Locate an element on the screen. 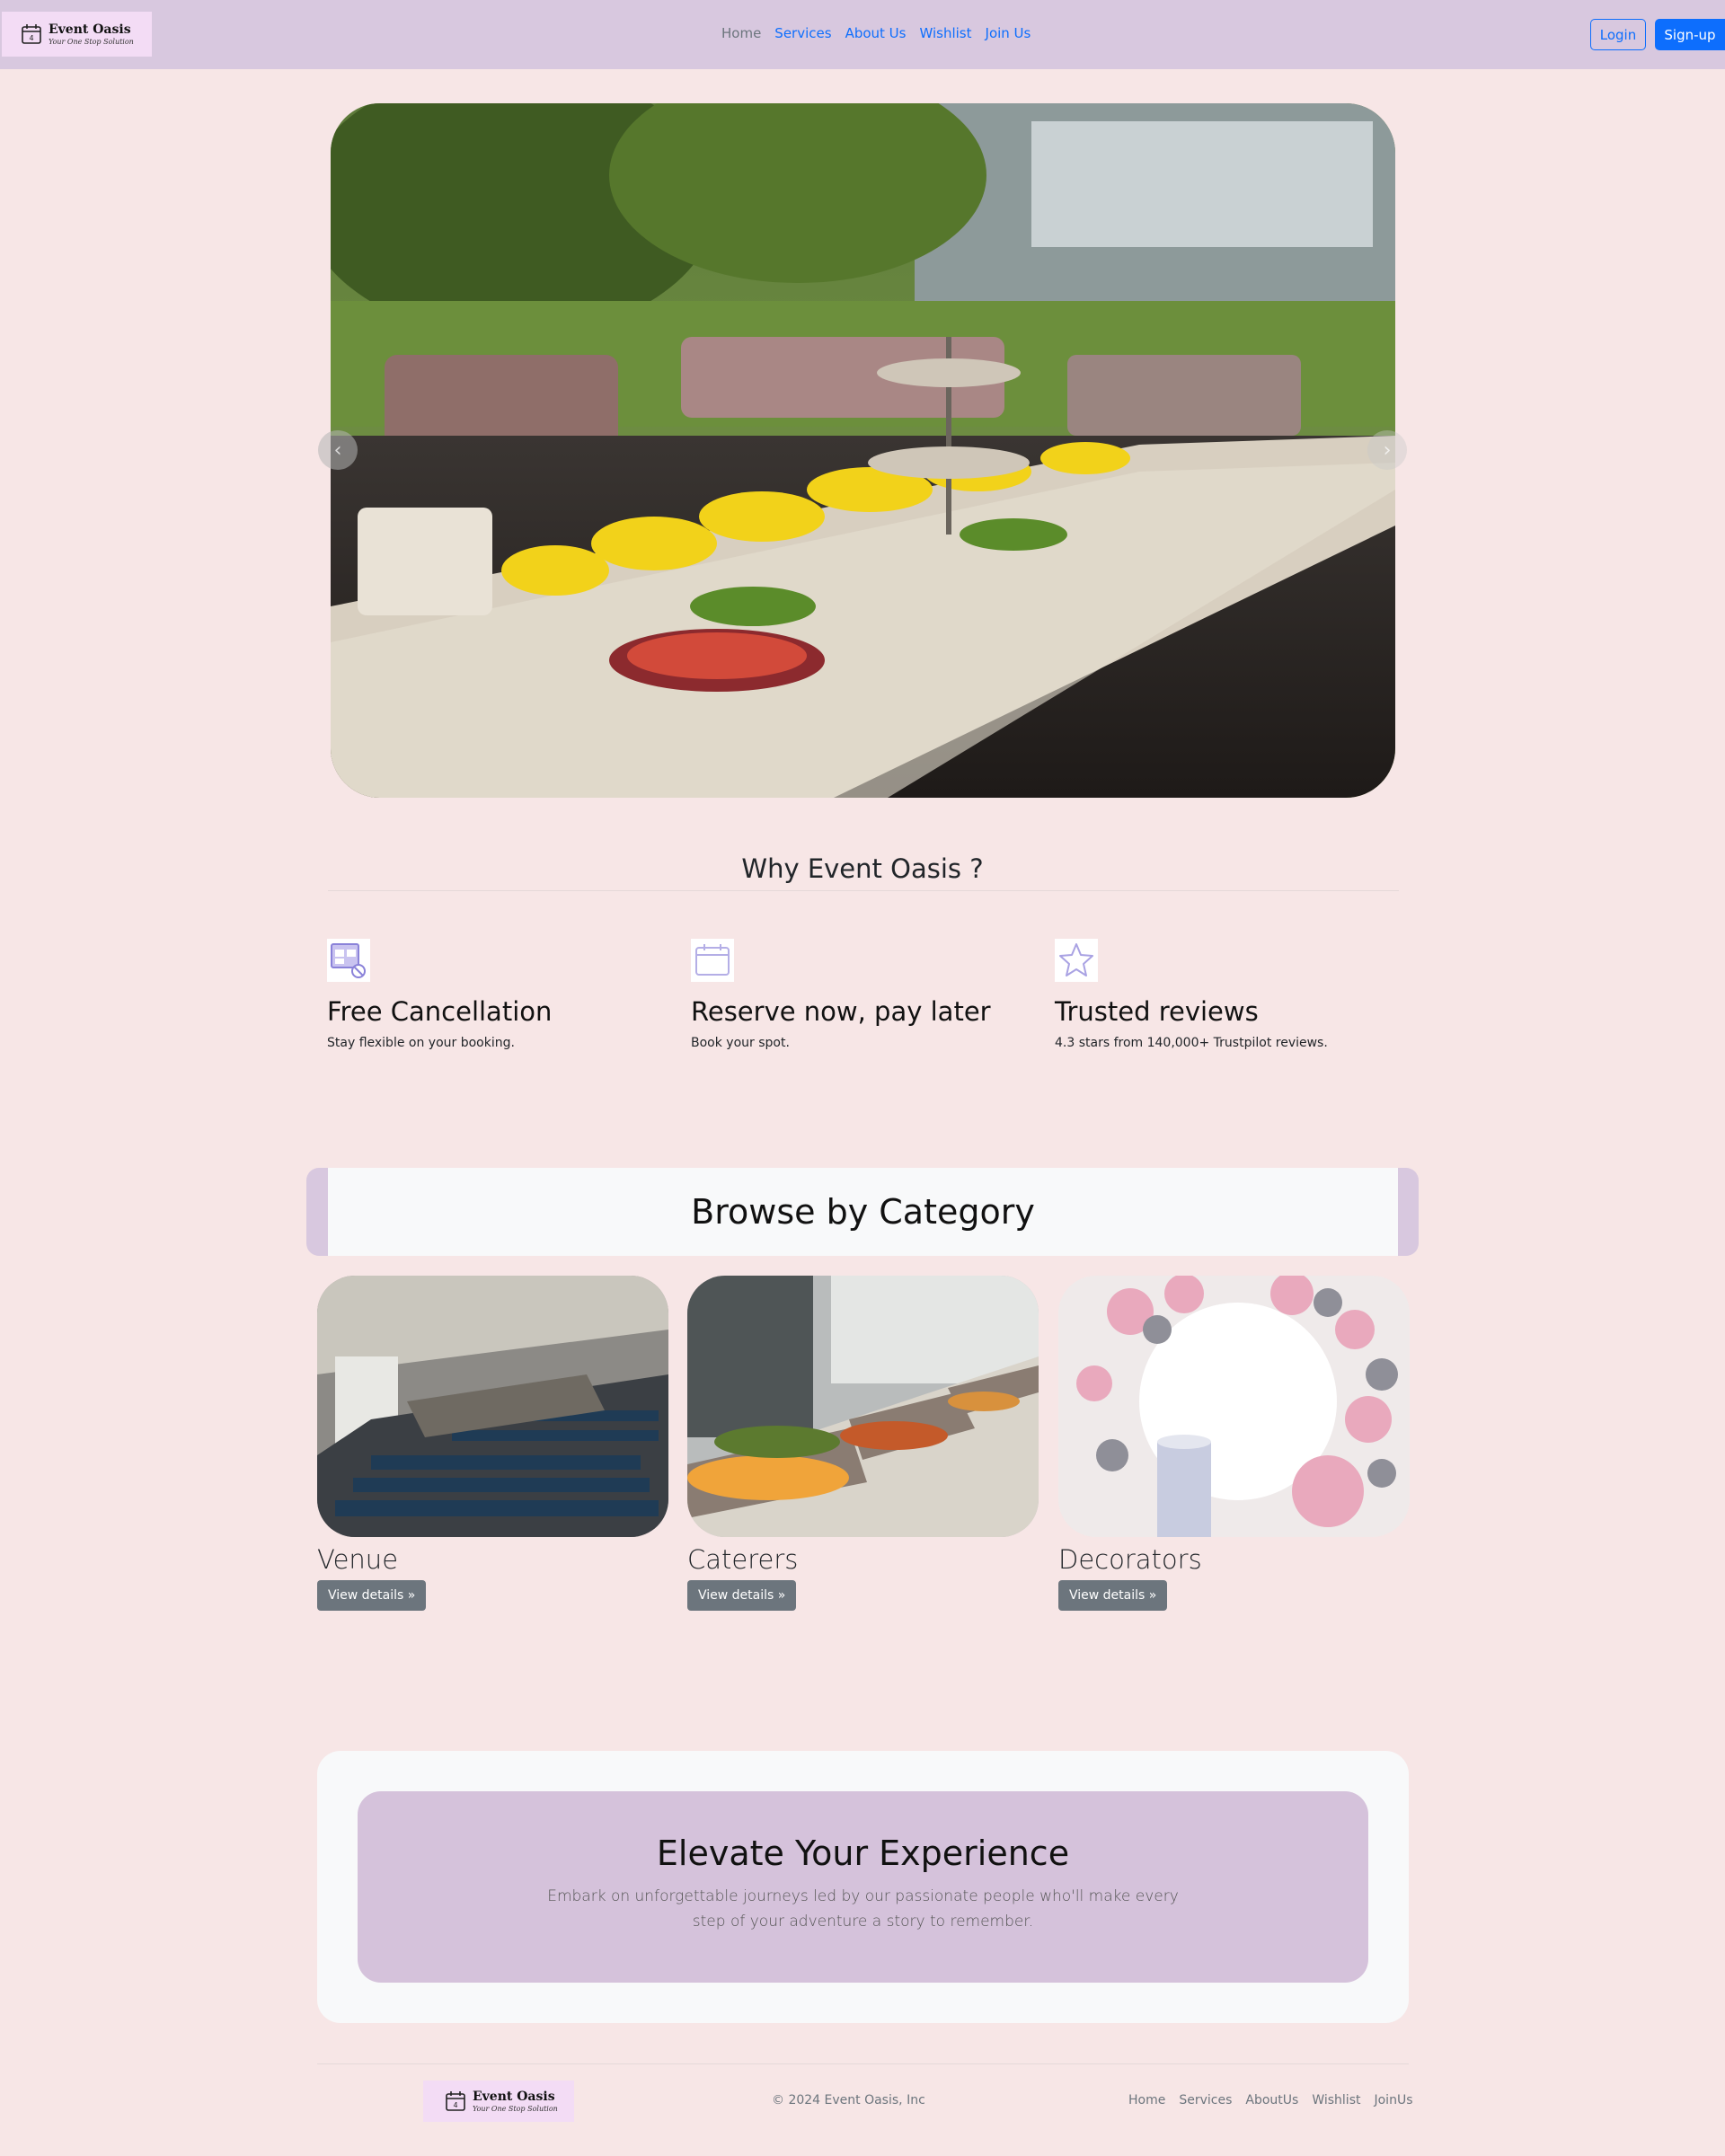  copyright: © 2024 Event Oasis, Inc is located at coordinates (848, 2100).